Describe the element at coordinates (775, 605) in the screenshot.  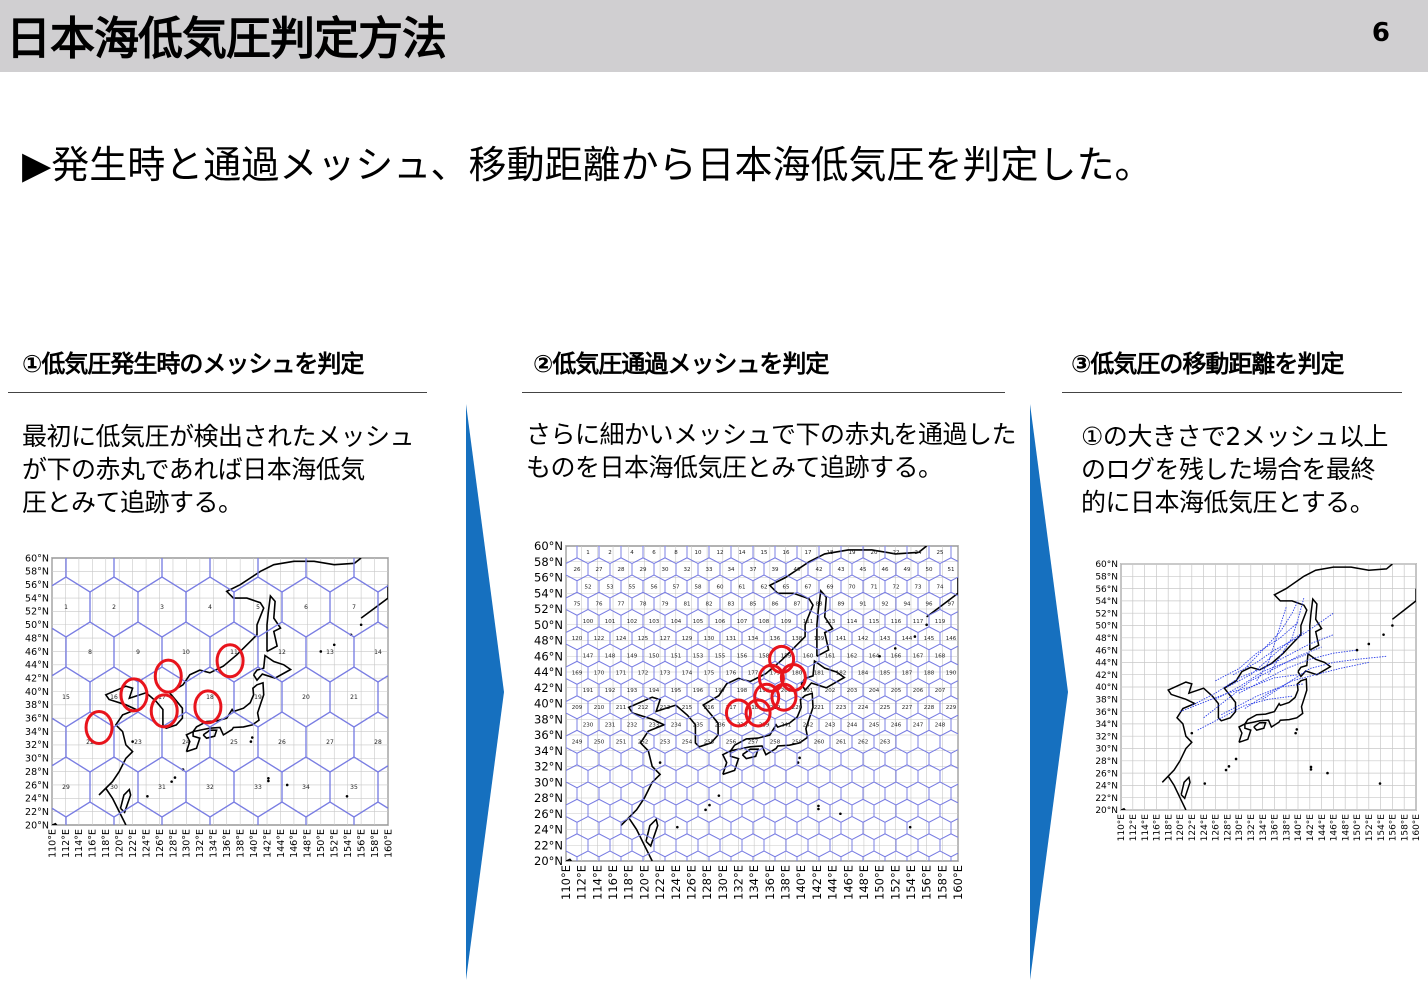
I see `map2-cell-id: 86` at that location.